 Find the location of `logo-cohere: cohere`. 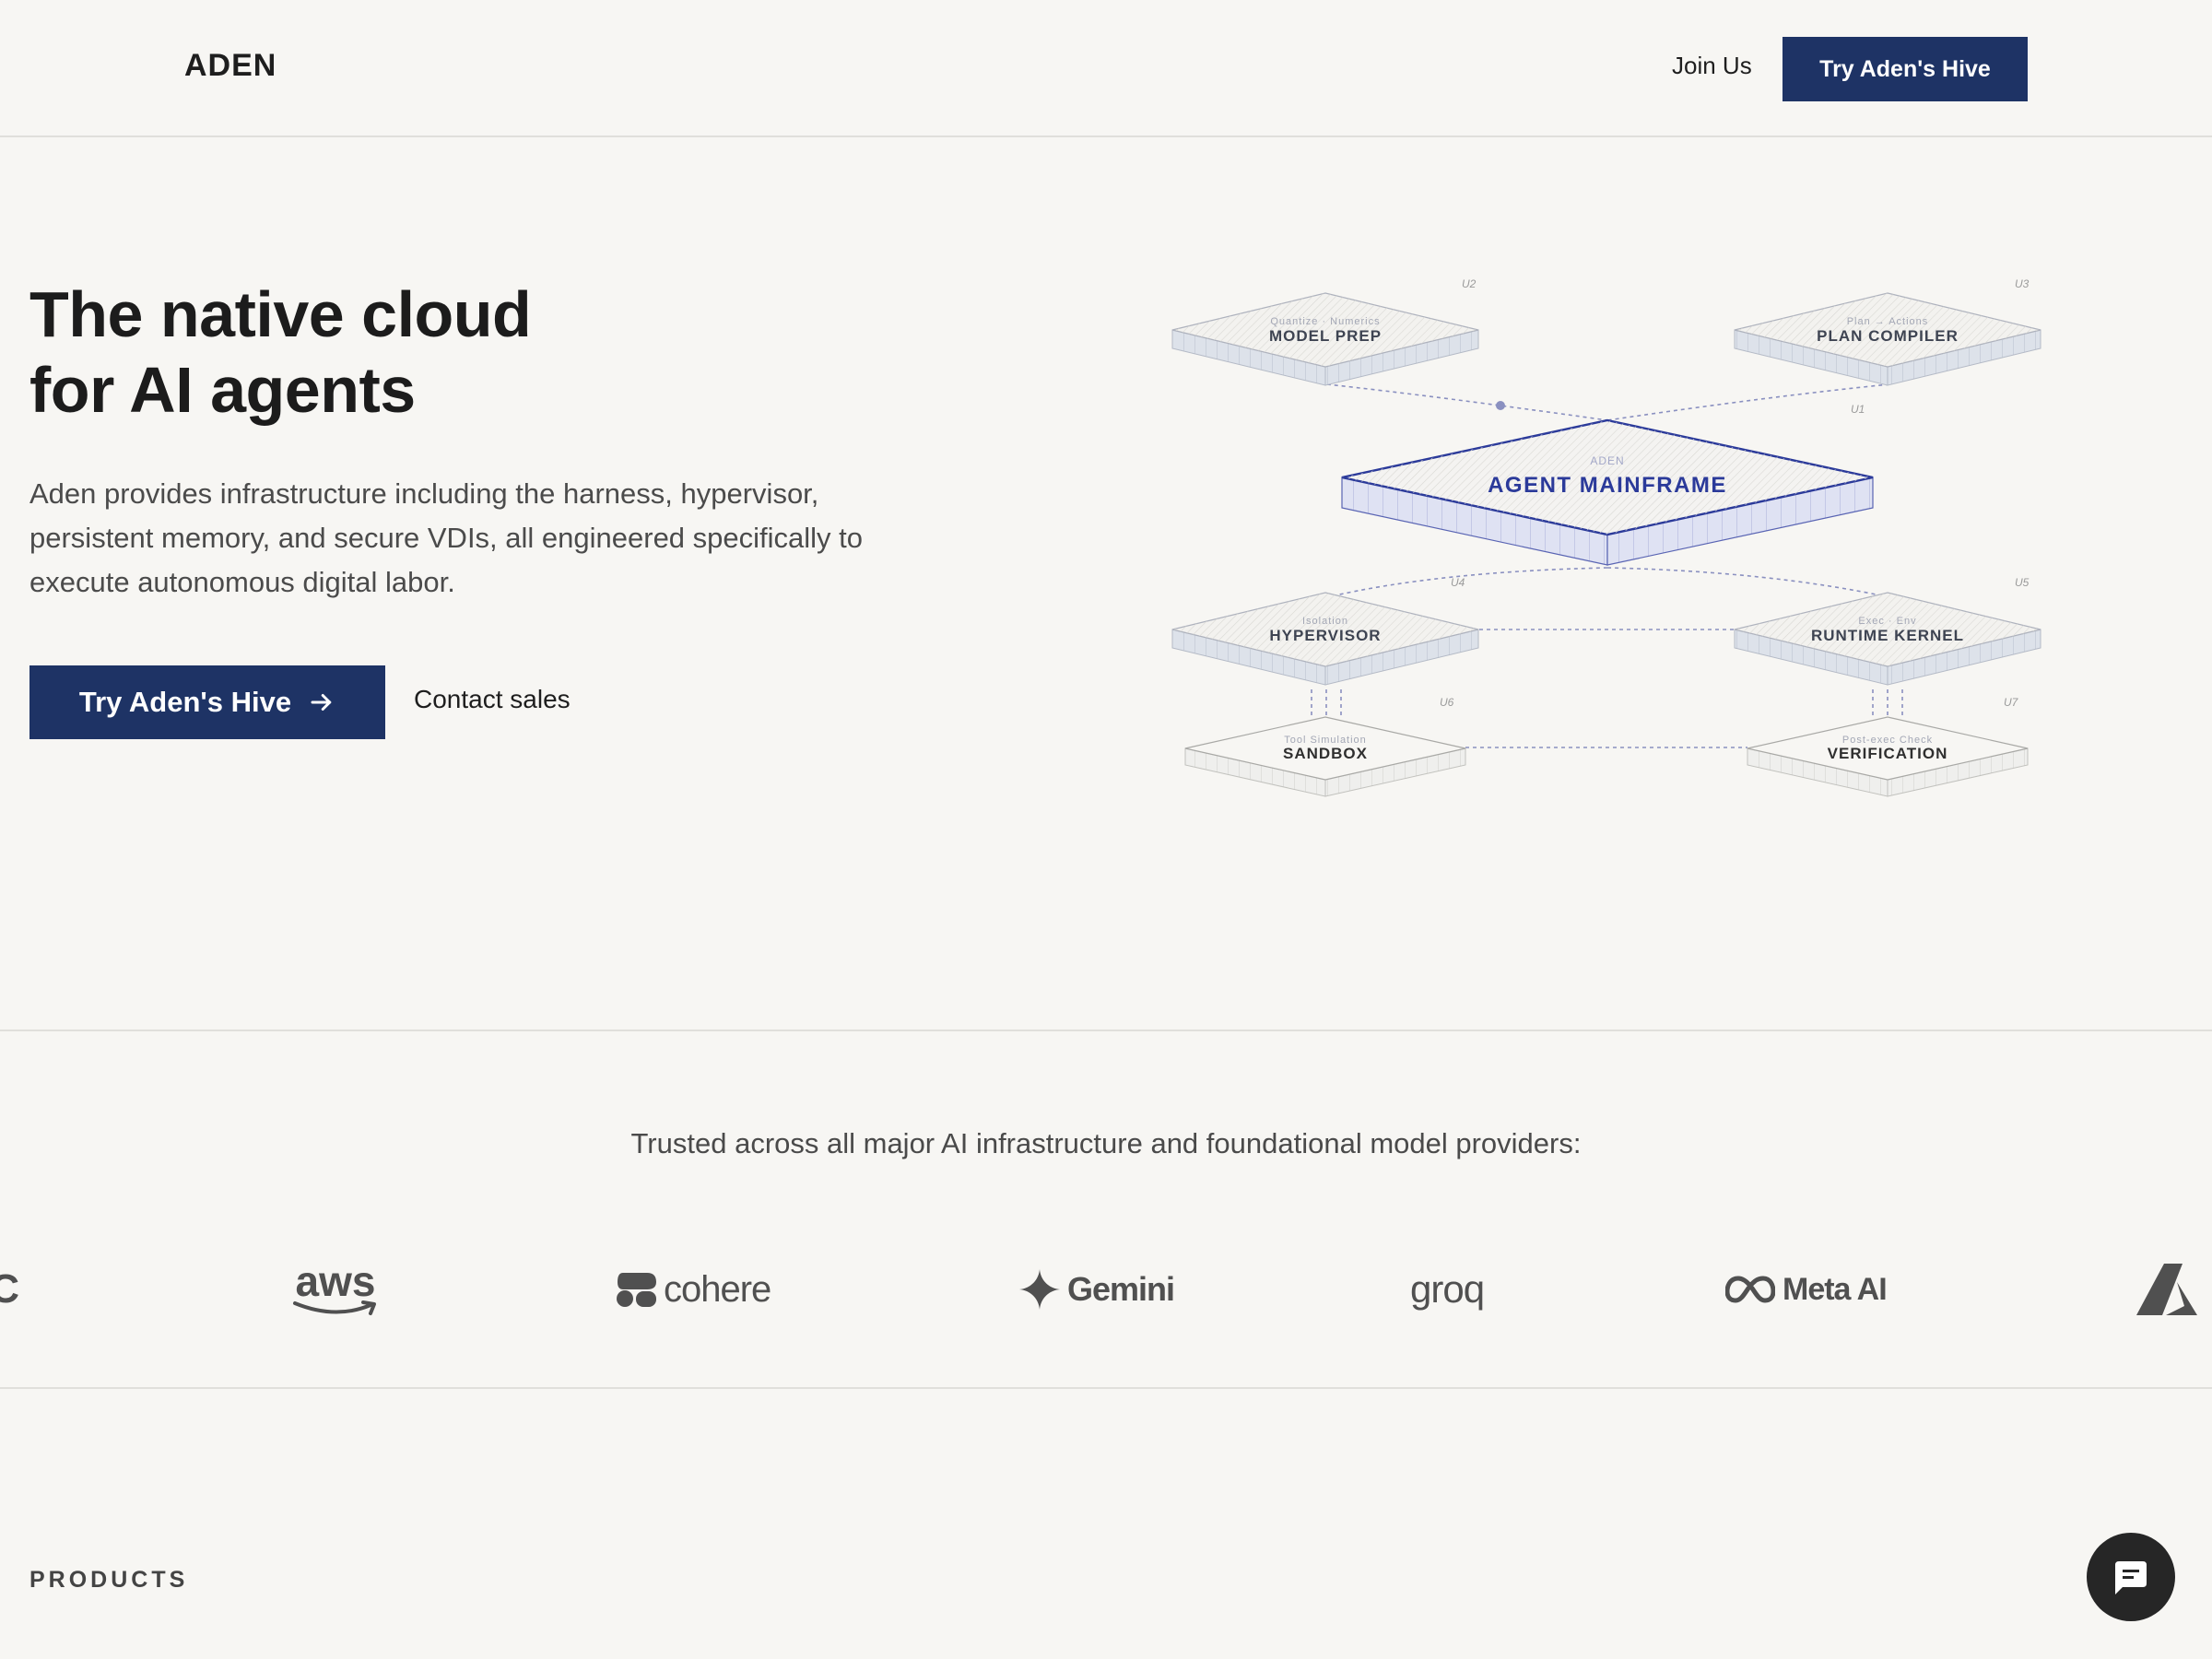

logo-cohere: cohere is located at coordinates (693, 1289).